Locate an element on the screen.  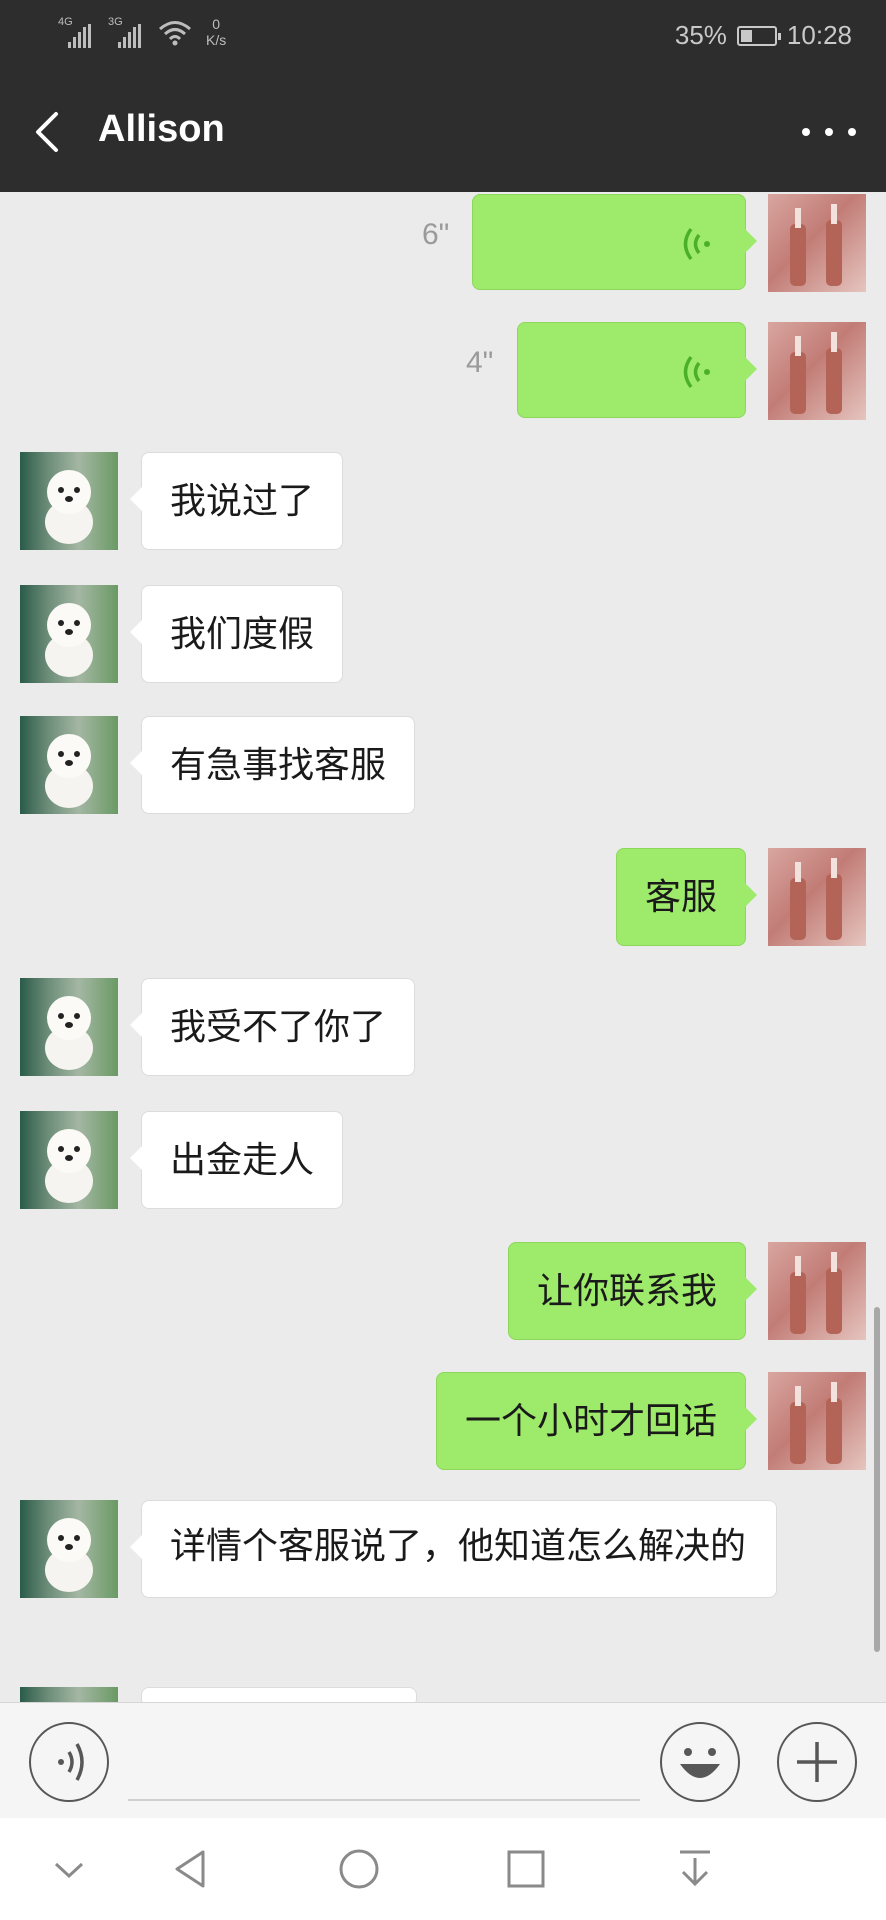
battery-icon is located at coordinates (758, 35).